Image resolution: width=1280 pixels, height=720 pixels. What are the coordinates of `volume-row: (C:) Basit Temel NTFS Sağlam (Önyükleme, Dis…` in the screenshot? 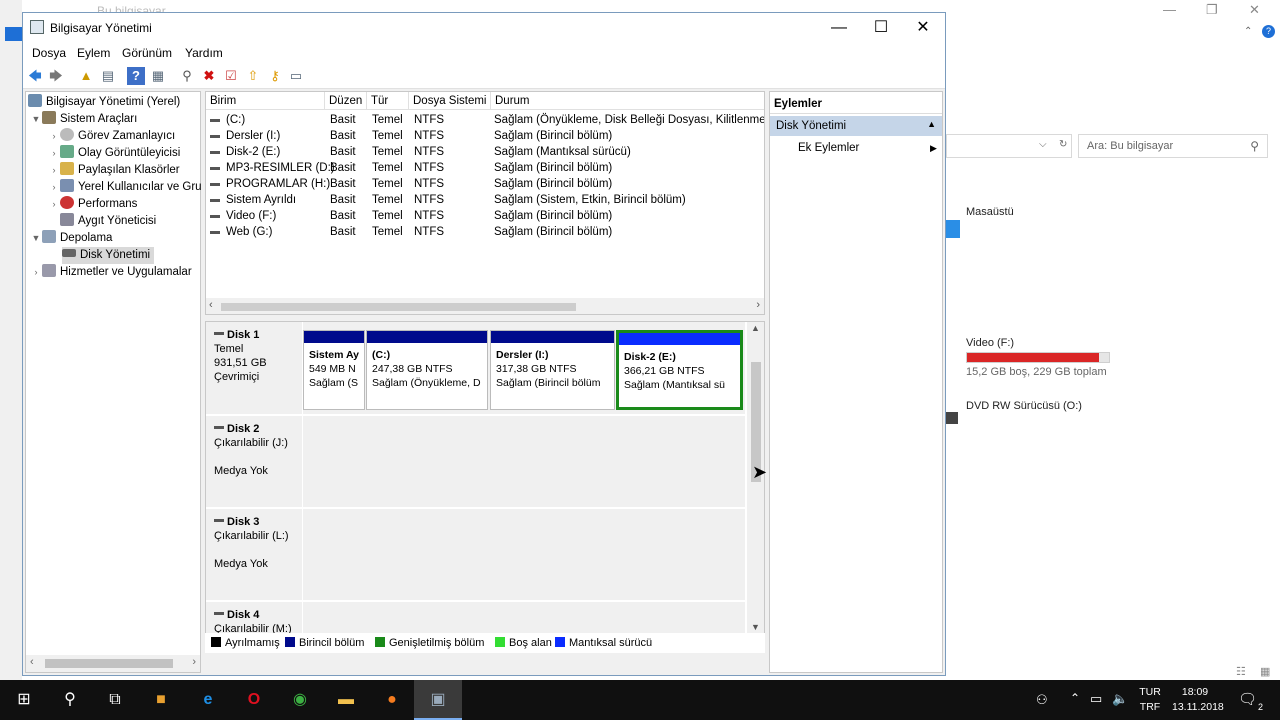 It's located at (485, 120).